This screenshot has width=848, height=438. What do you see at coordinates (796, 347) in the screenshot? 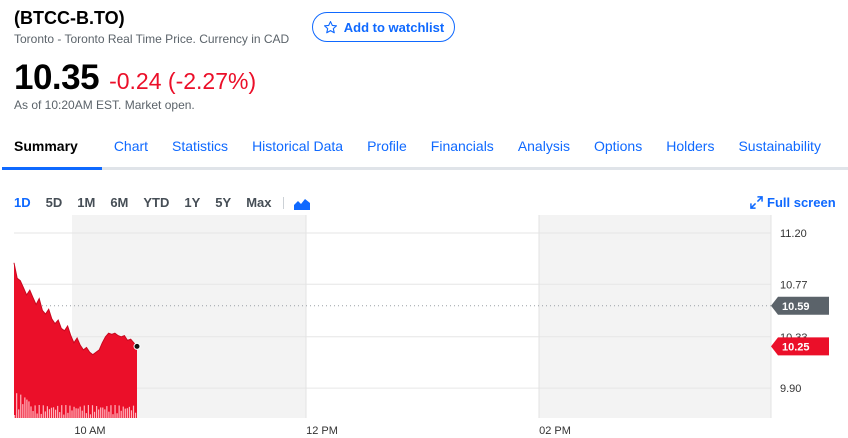
I see `current-price-label: 10.25` at bounding box center [796, 347].